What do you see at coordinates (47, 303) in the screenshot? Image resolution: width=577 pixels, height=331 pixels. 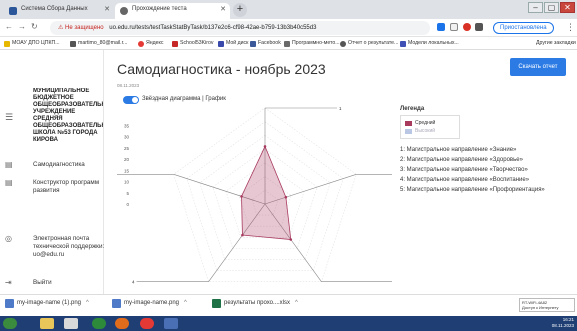 I see `download-item: my-image-name (1).png ^` at bounding box center [47, 303].